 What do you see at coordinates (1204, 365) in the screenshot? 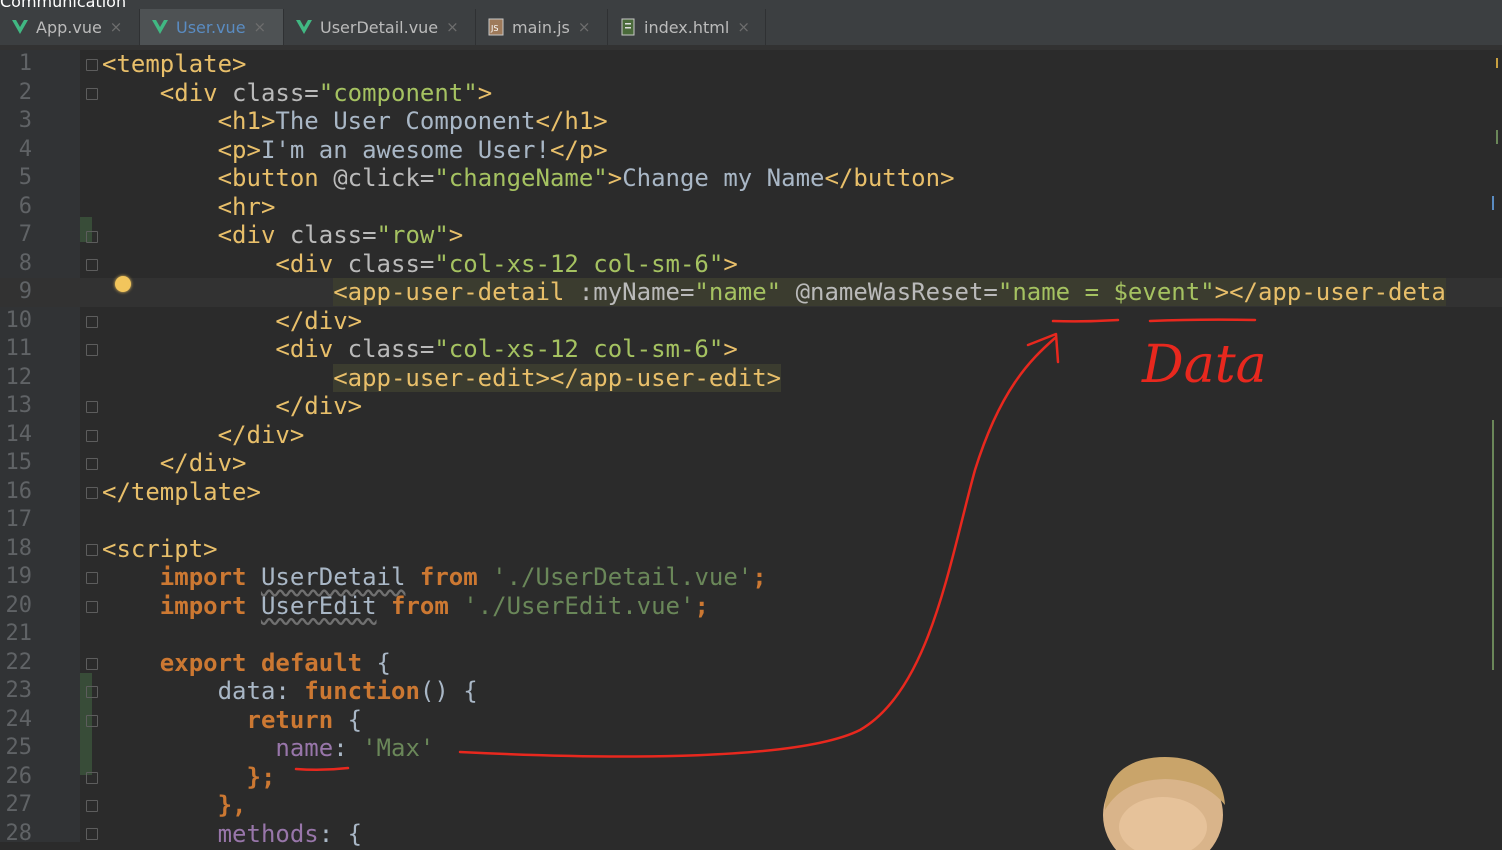
I see `handwritten-label: Data` at bounding box center [1204, 365].